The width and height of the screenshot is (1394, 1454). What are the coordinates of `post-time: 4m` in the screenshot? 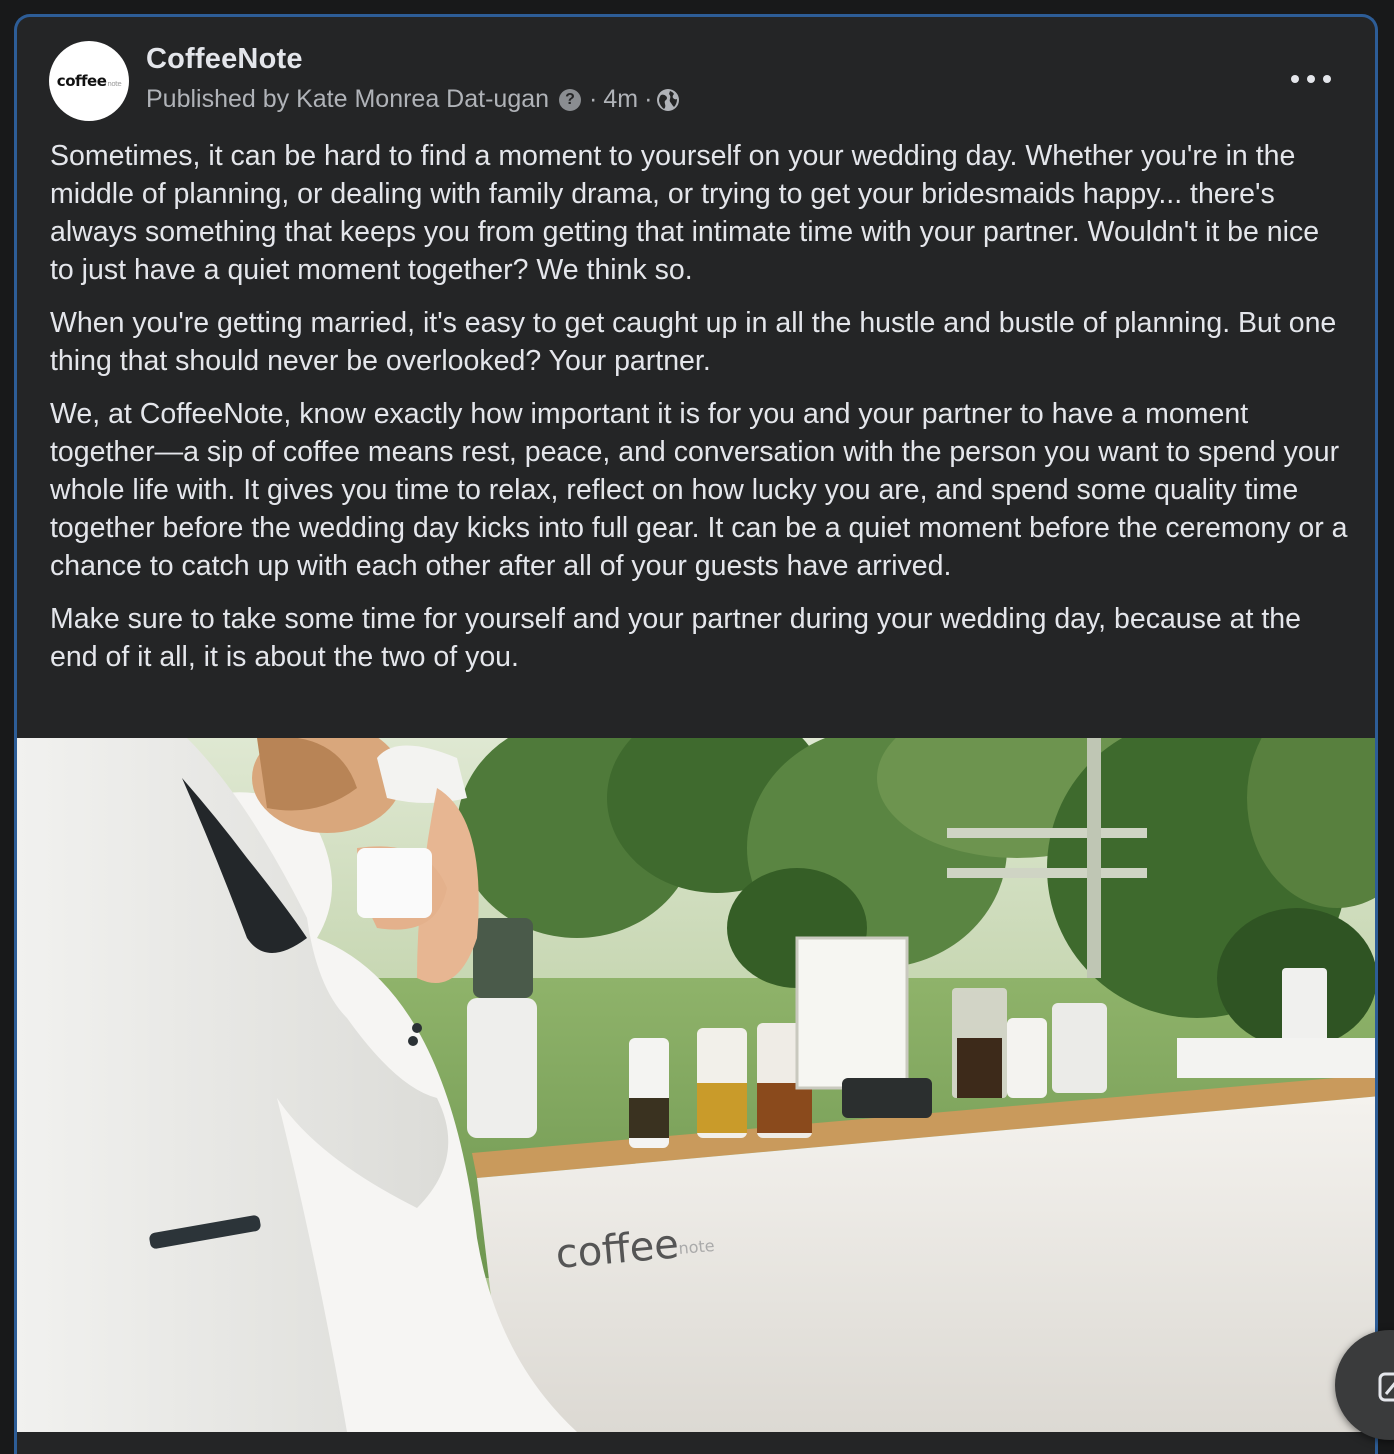 It's located at (620, 99).